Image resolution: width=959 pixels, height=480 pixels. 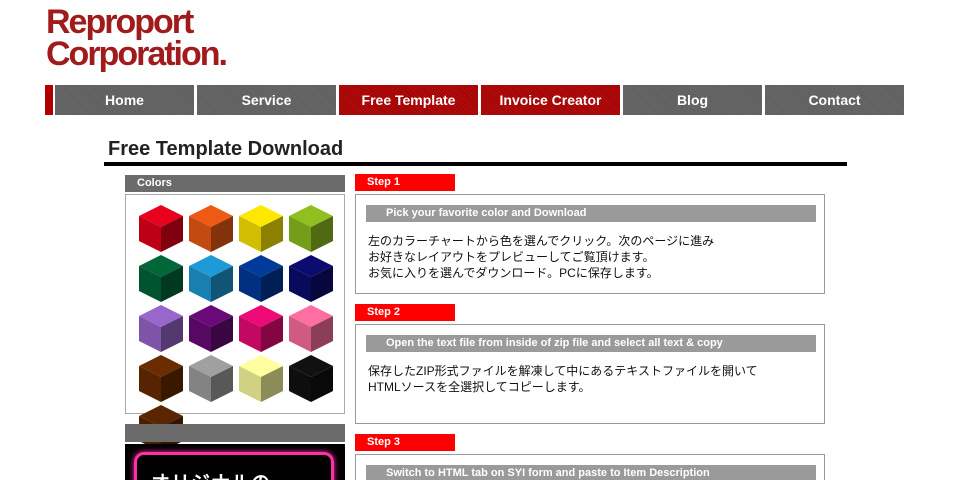 I want to click on color-swatch-pink, so click(x=311, y=329).